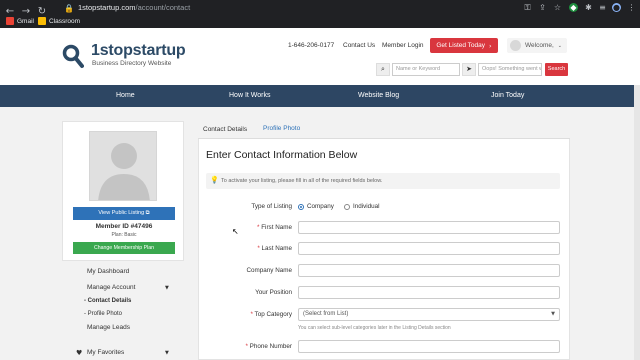 This screenshot has height=360, width=640. I want to click on phone-number: 1-646-206-0177, so click(311, 45).